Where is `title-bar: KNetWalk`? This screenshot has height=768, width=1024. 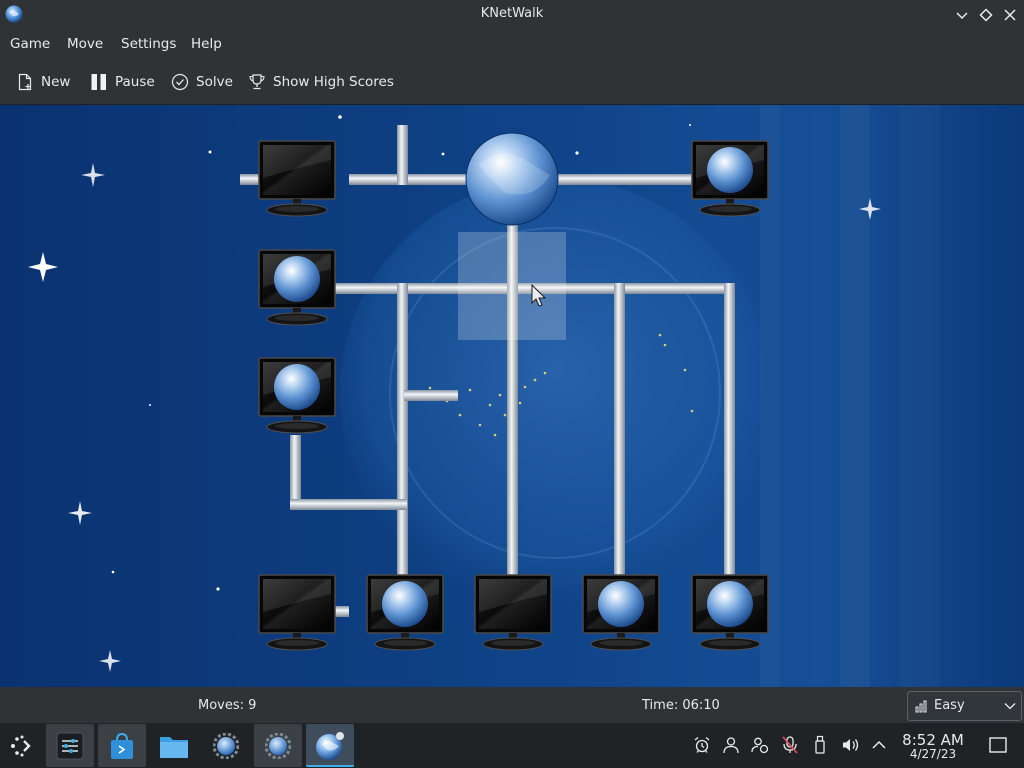
title-bar: KNetWalk is located at coordinates (512, 15).